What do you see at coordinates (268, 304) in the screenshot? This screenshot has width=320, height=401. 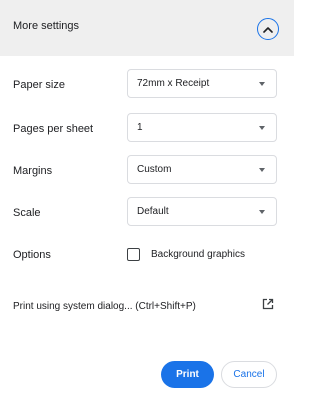 I see `open-in-new-icon` at bounding box center [268, 304].